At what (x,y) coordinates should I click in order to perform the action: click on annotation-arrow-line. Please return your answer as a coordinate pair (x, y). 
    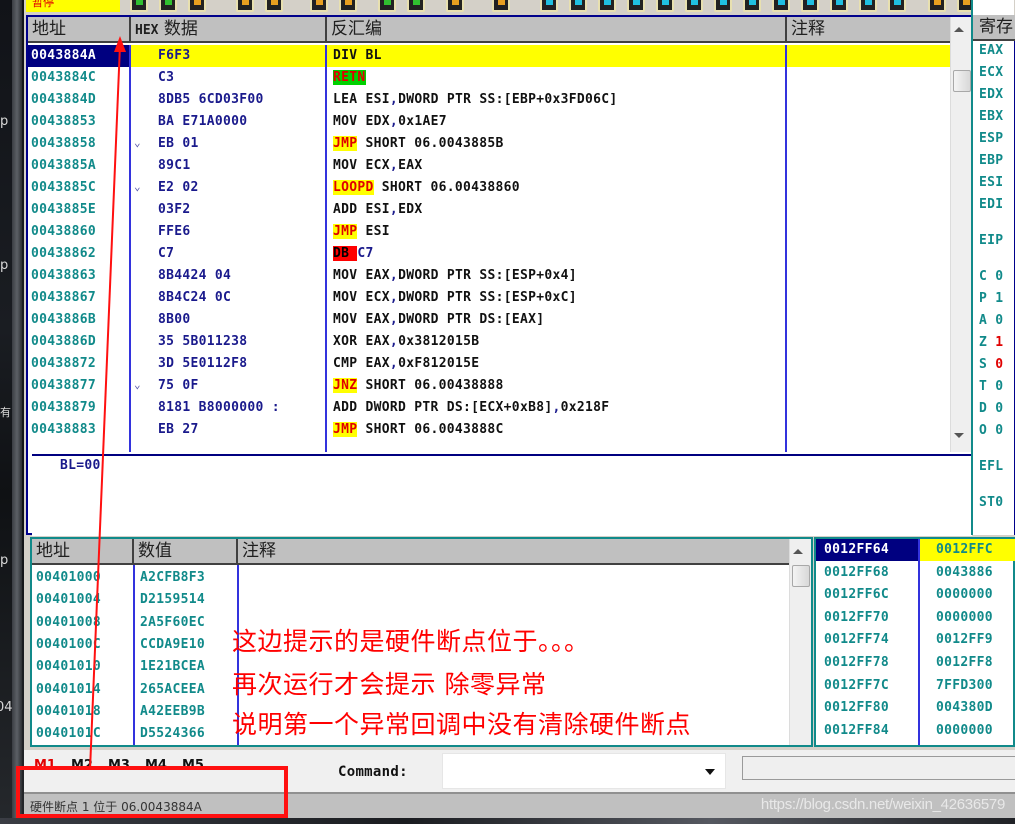
    Looking at the image, I should click on (105, 407).